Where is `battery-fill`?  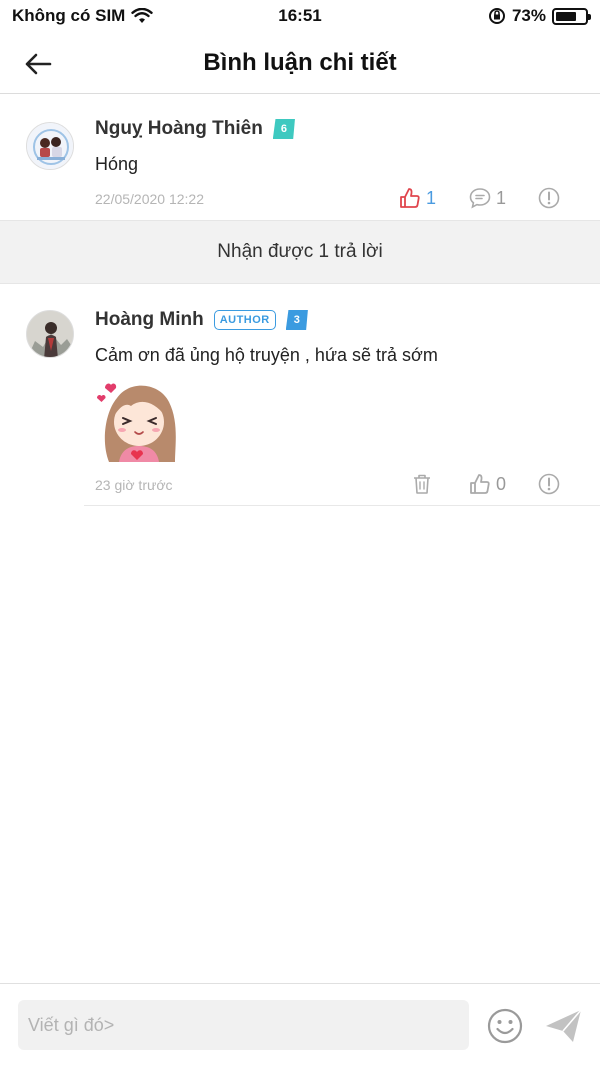 battery-fill is located at coordinates (566, 16).